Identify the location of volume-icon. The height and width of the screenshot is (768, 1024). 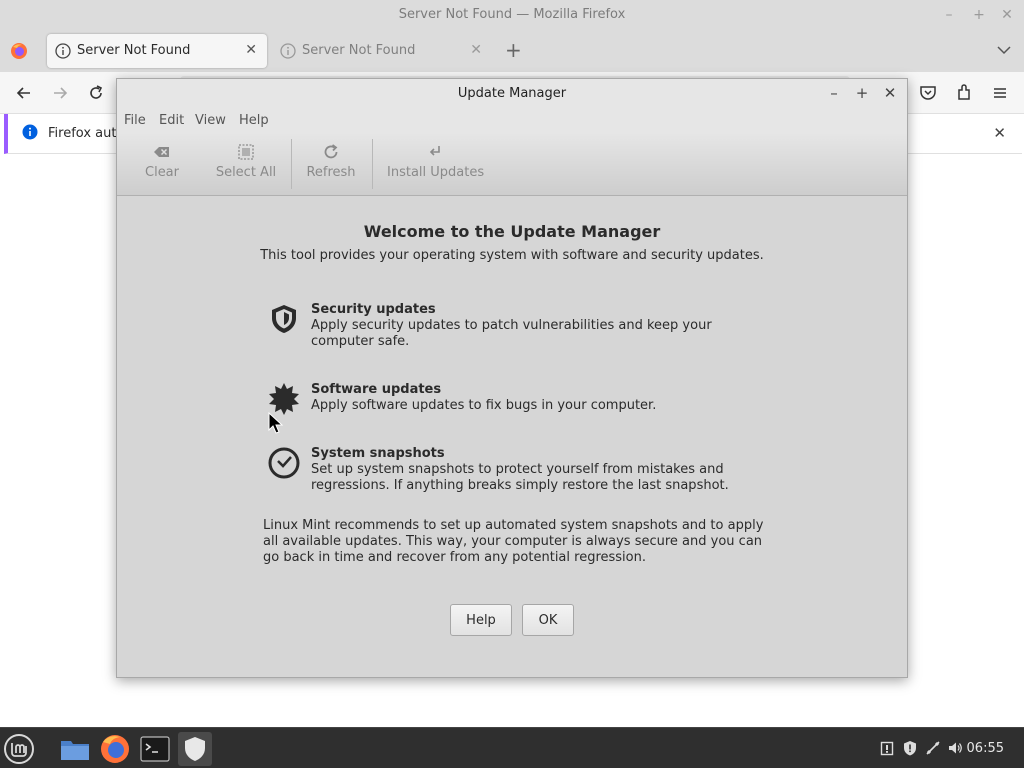
(955, 748).